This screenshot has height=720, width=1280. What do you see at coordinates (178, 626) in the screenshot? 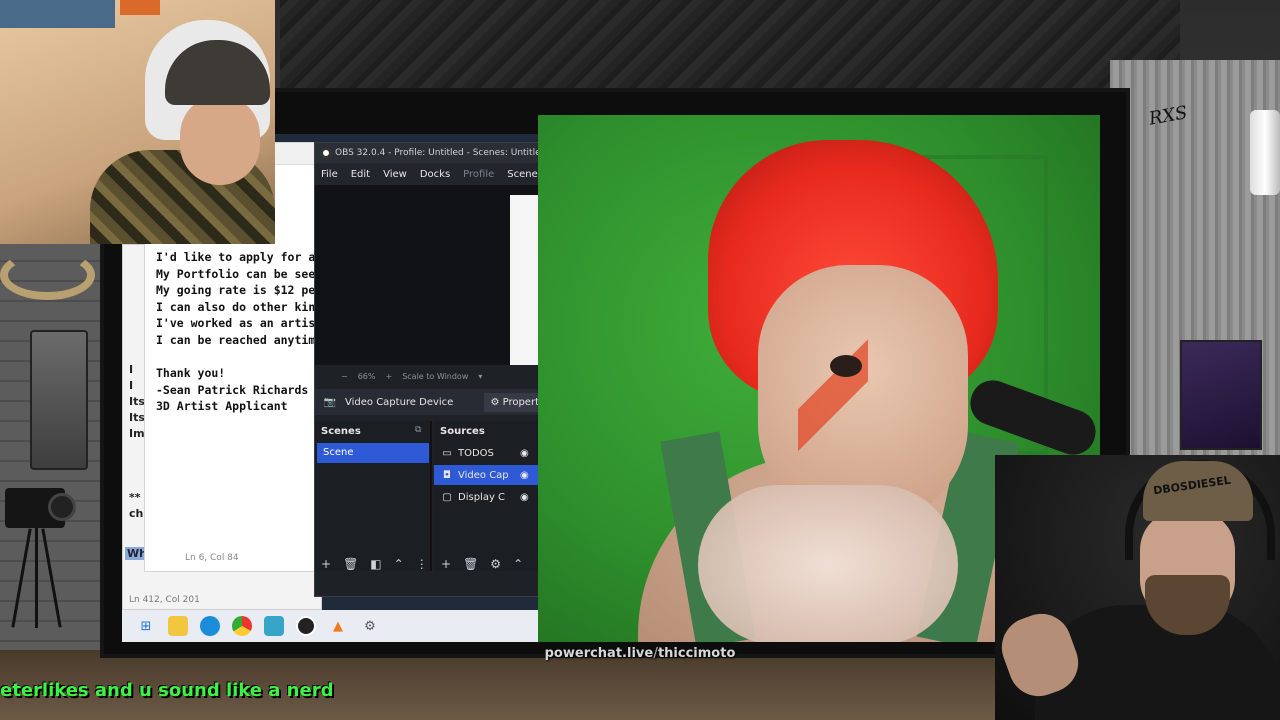
I see `file-explorer-icon` at bounding box center [178, 626].